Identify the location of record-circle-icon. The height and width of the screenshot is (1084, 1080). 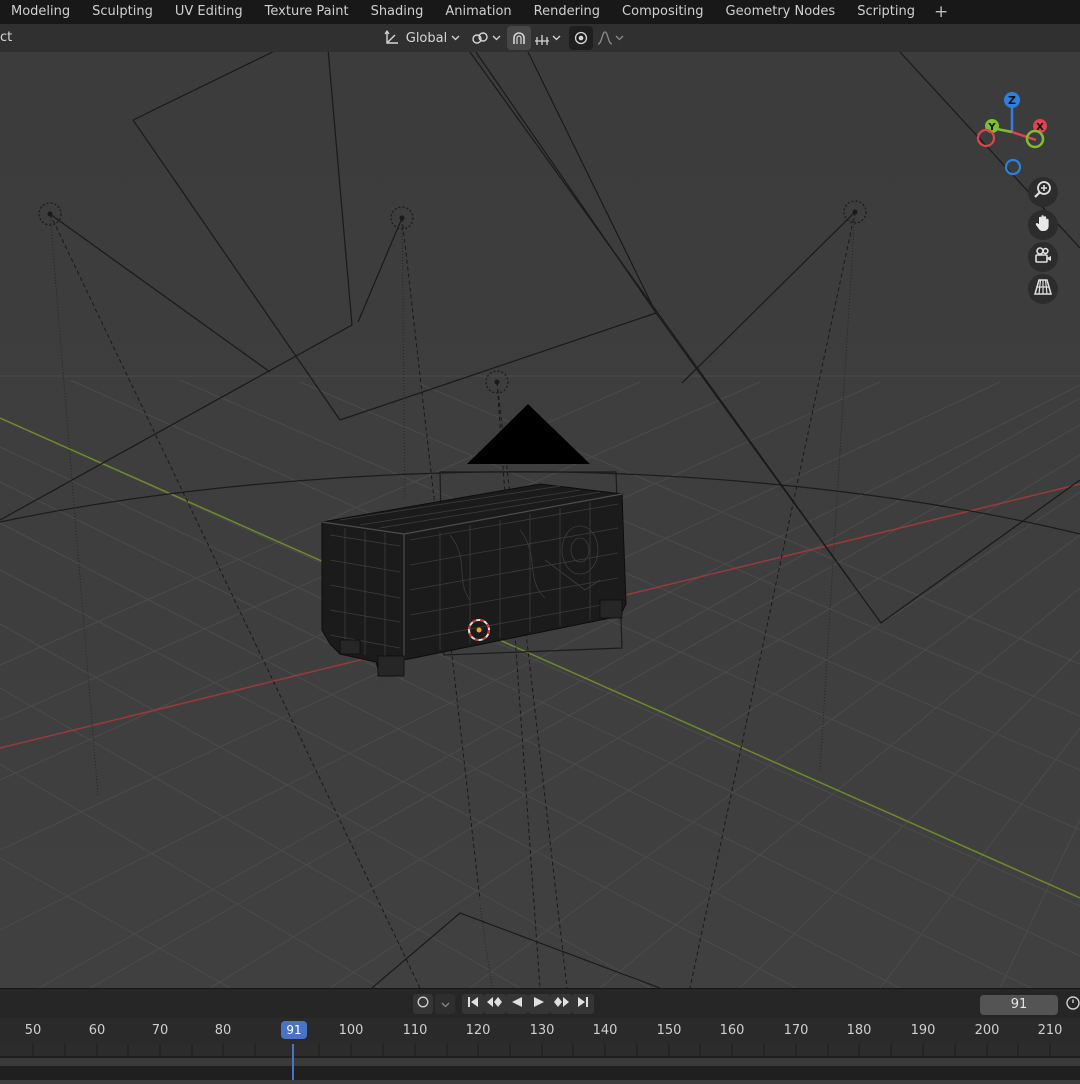
(423, 1004).